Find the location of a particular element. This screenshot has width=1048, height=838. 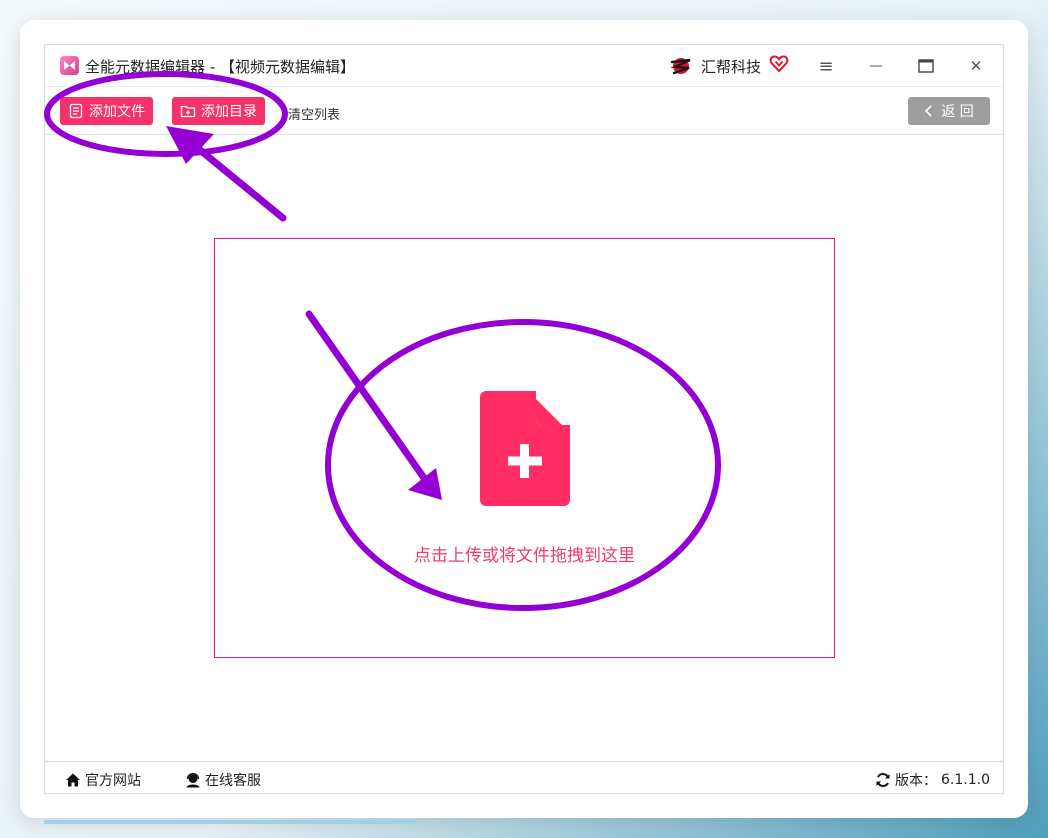

close-icon: ✕ is located at coordinates (976, 66).